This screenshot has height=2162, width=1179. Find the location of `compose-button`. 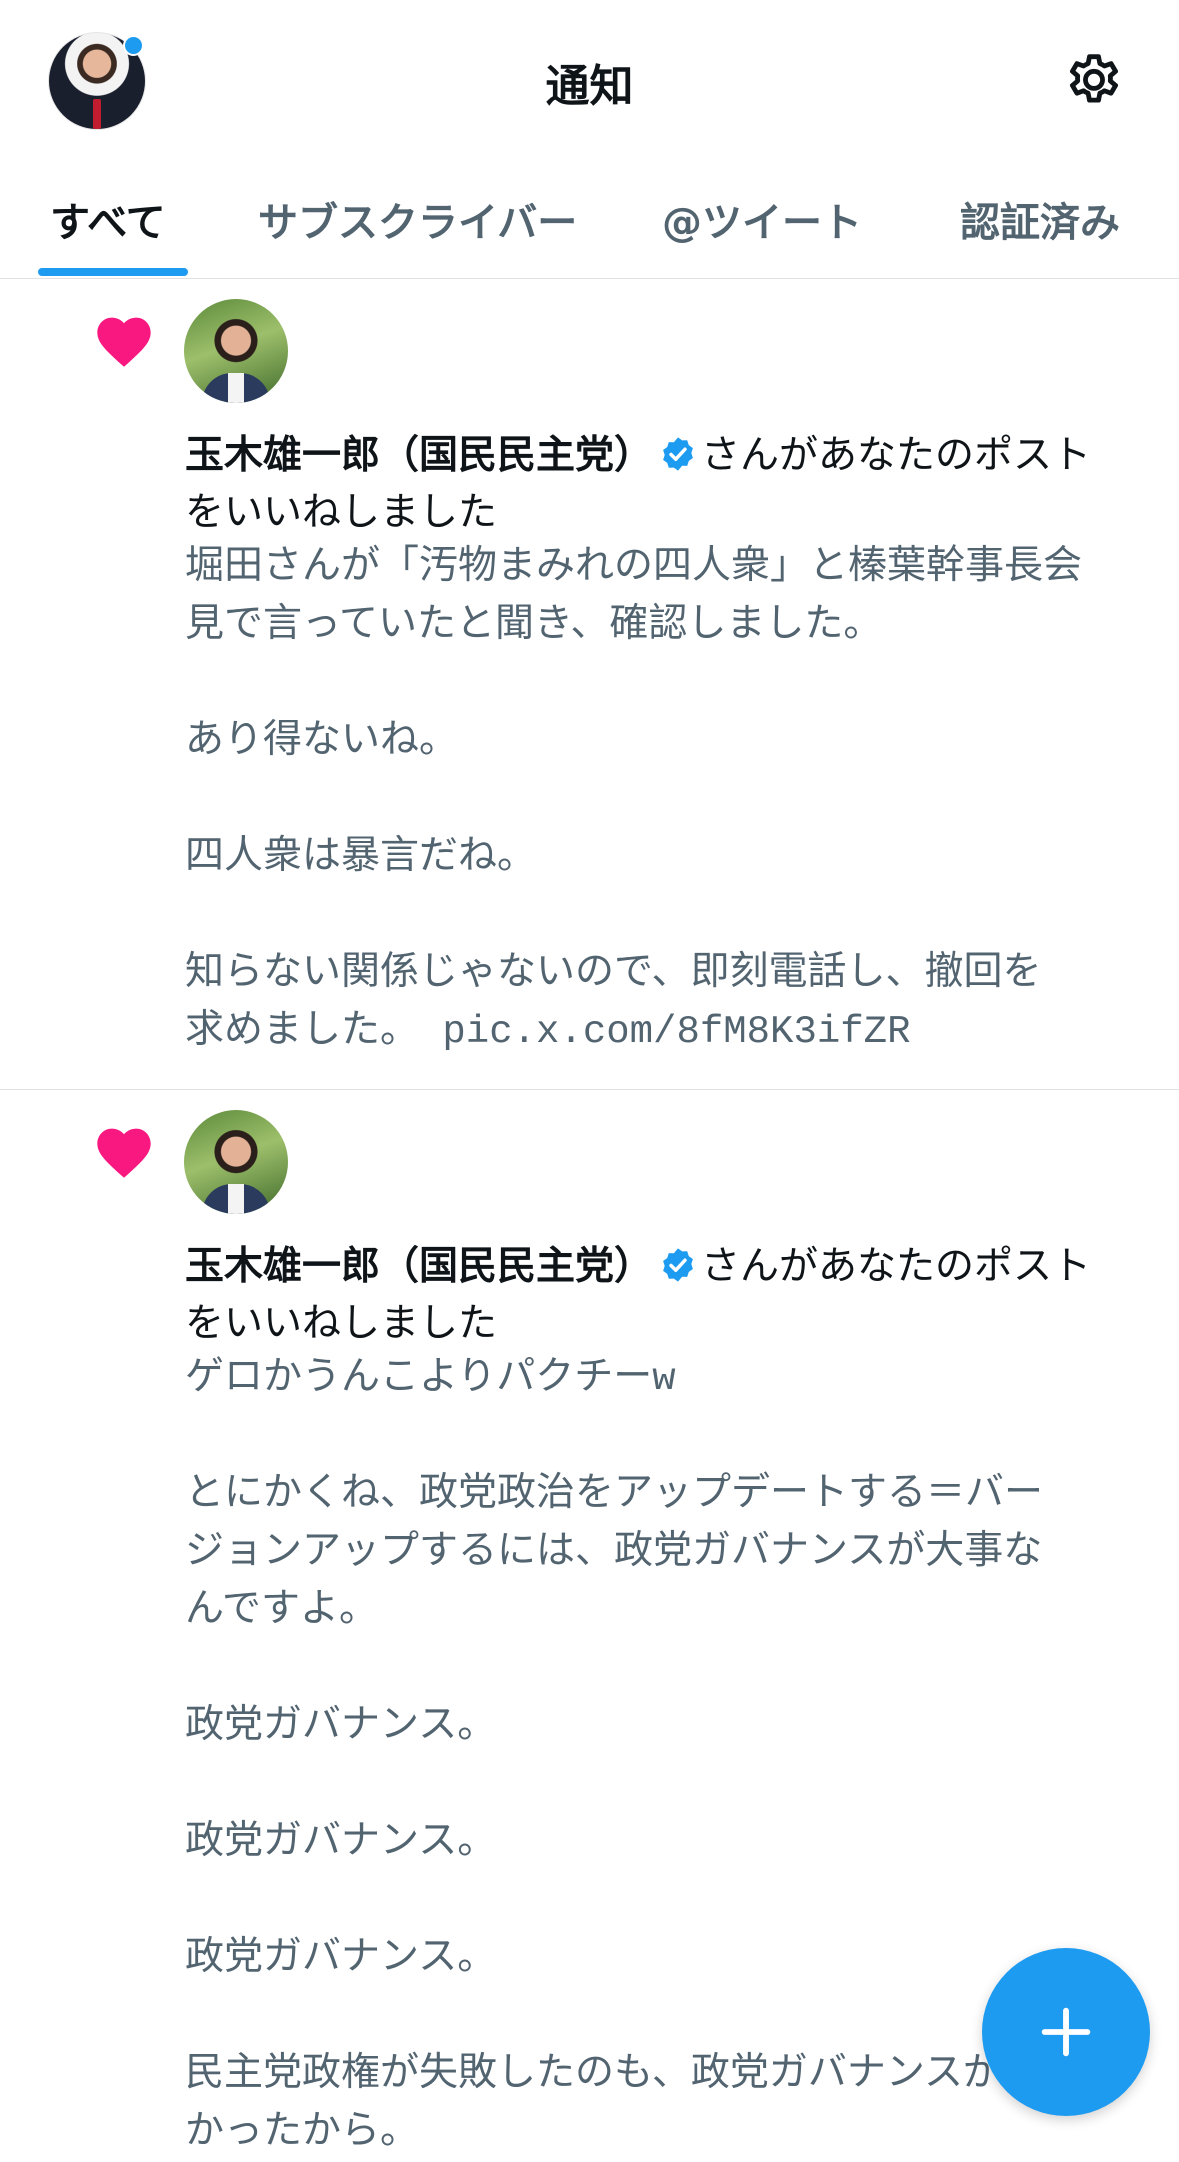

compose-button is located at coordinates (1066, 2032).